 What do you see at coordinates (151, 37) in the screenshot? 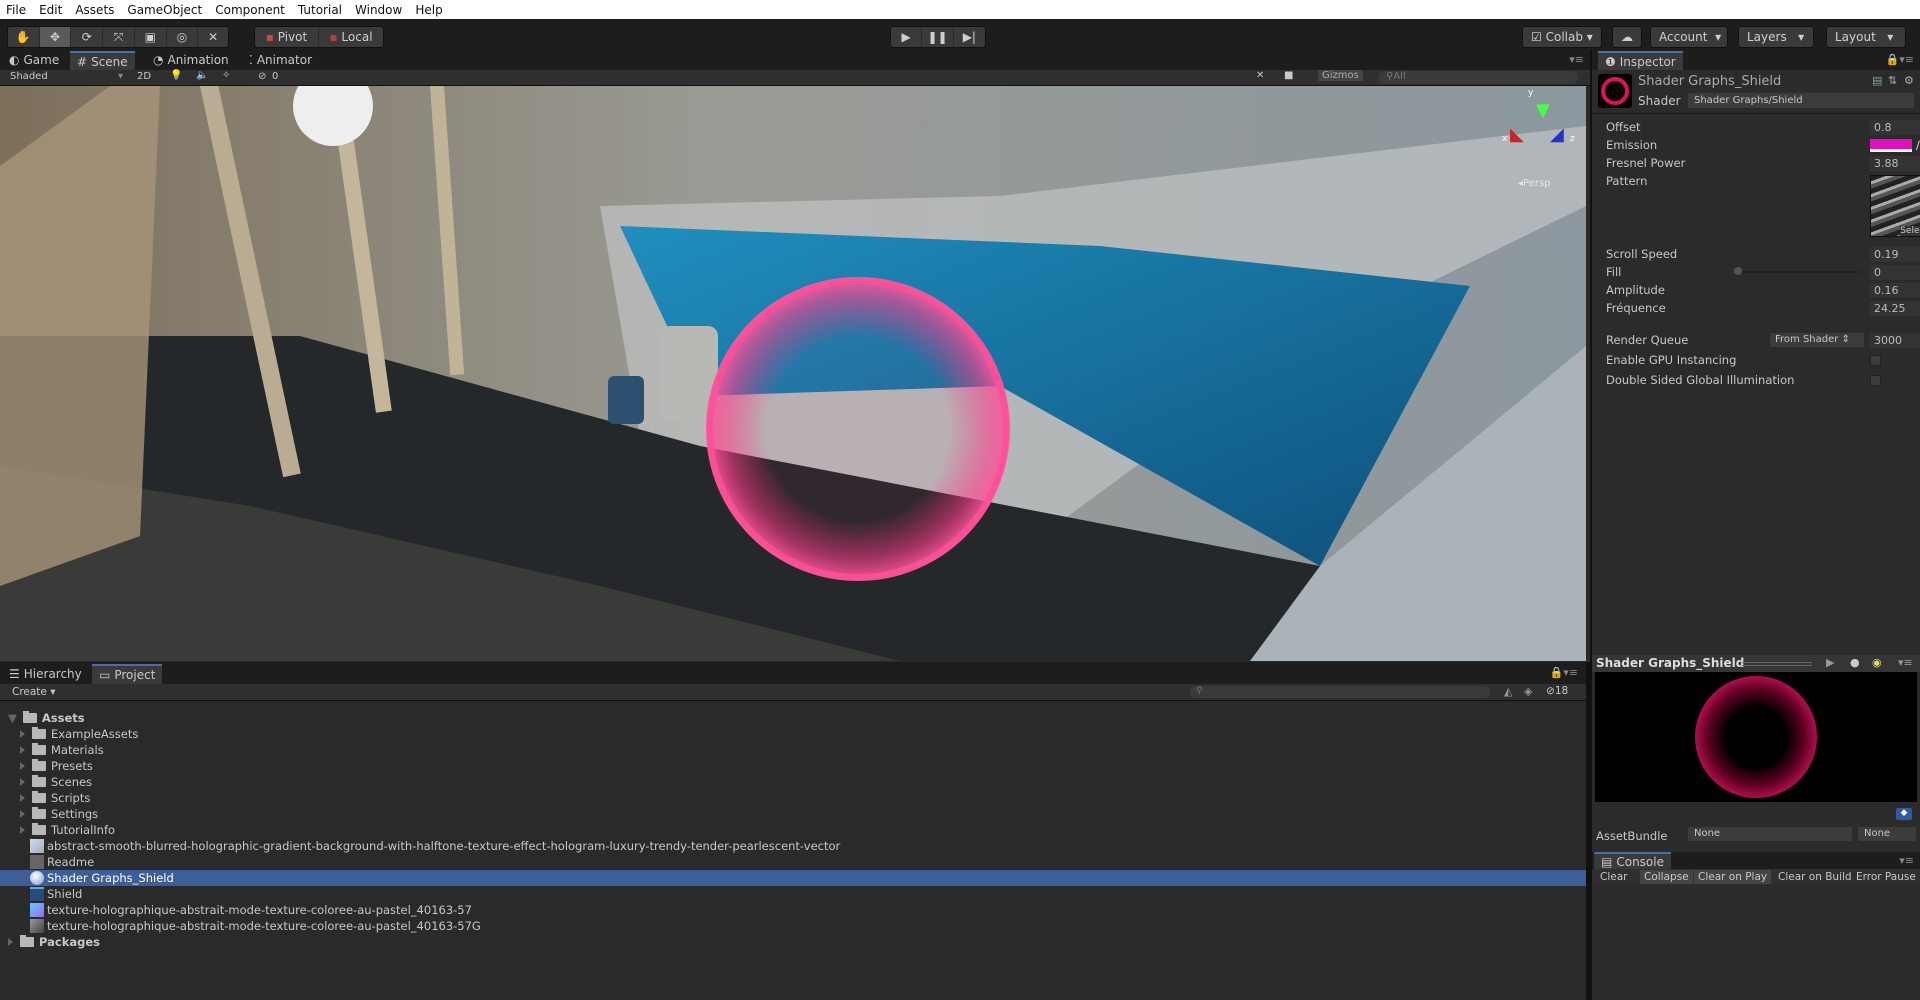
I see `rect-icon: ▣` at bounding box center [151, 37].